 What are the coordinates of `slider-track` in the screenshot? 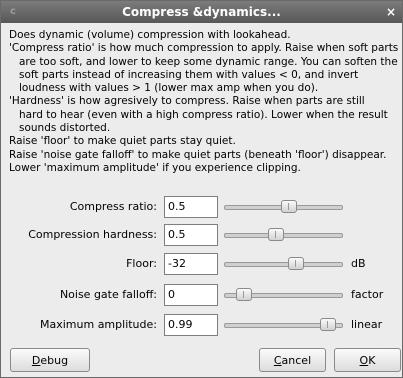 It's located at (283, 264).